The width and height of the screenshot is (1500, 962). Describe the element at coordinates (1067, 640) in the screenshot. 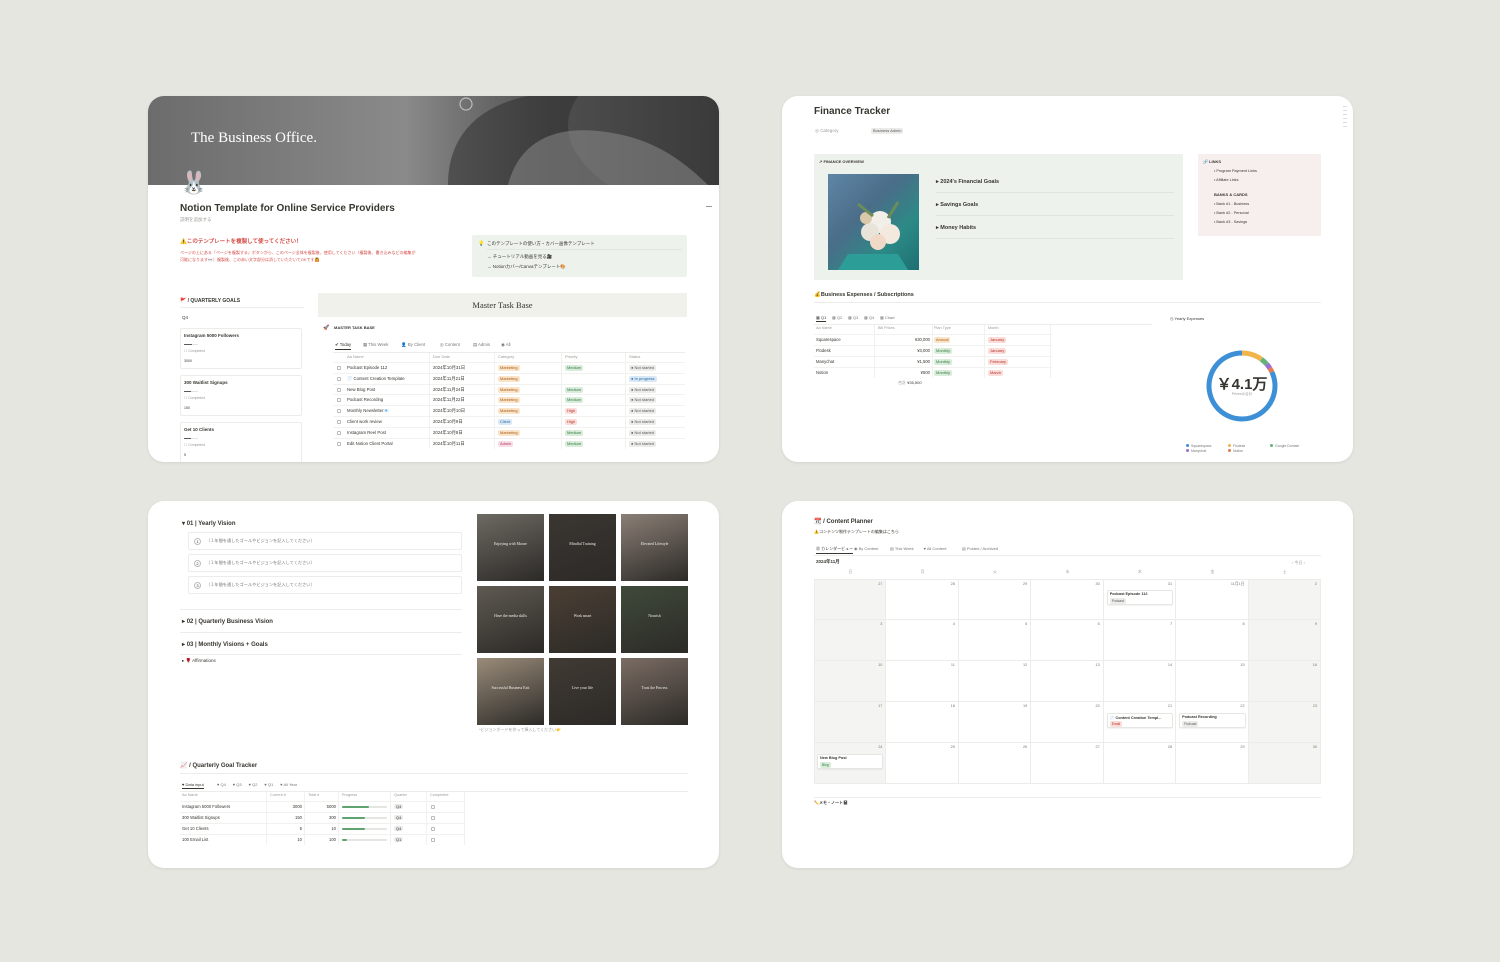

I see `calendar-day-cell: 6` at that location.